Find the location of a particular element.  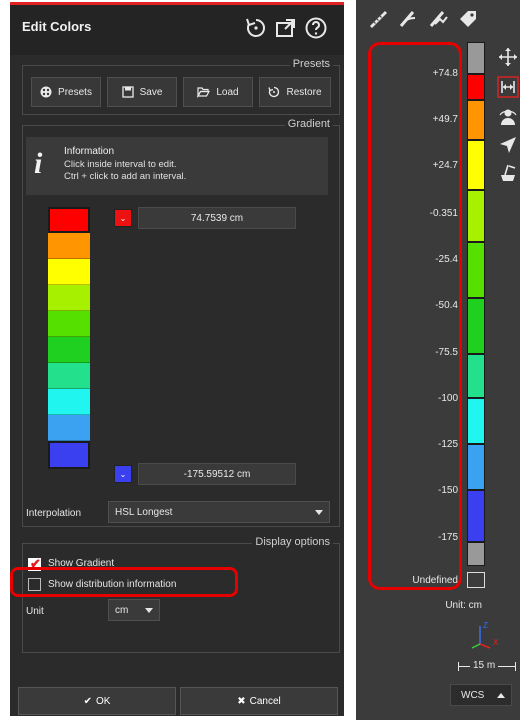

dialog-title: Edit Colors is located at coordinates (57, 26).